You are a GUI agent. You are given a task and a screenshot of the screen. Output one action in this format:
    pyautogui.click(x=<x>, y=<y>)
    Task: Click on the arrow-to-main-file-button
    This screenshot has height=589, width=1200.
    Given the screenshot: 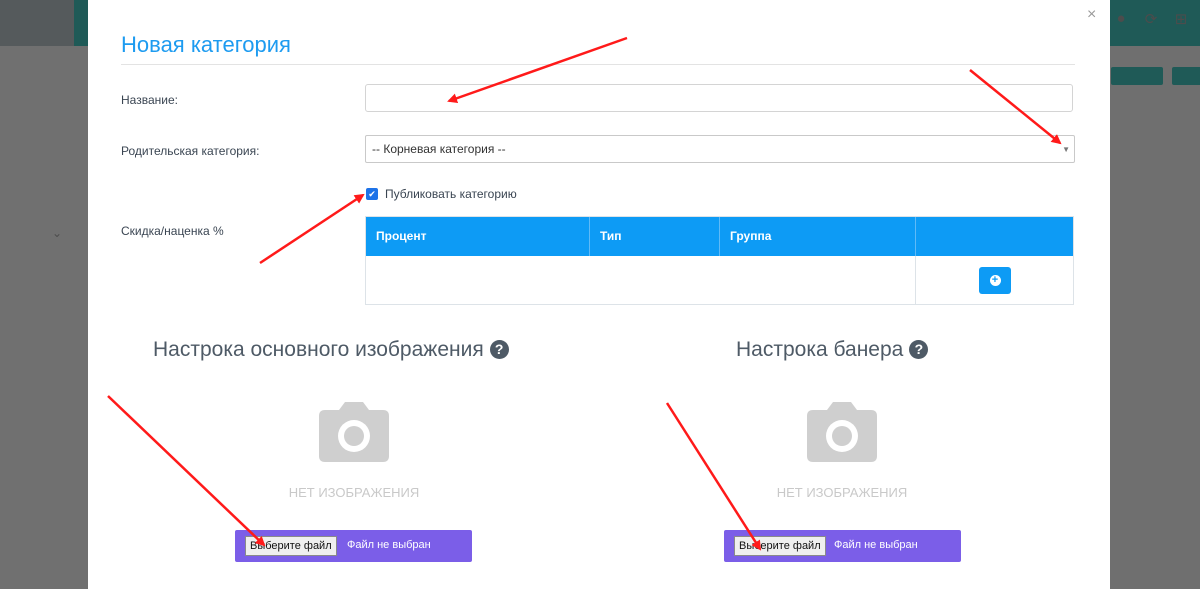 What is the action you would take?
    pyautogui.click(x=186, y=471)
    